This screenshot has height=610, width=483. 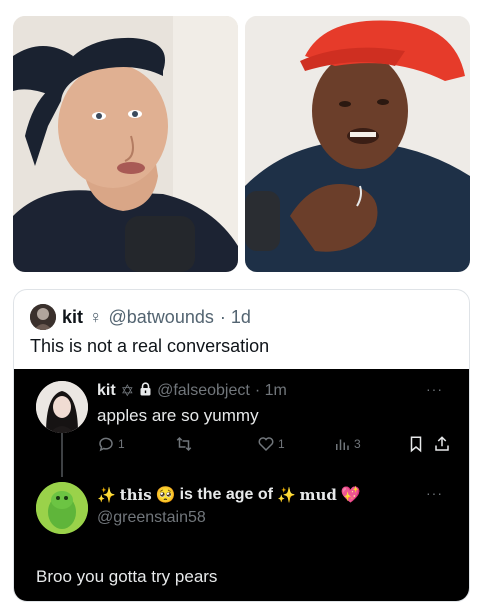 I want to click on thread-connector-line, so click(x=62, y=454).